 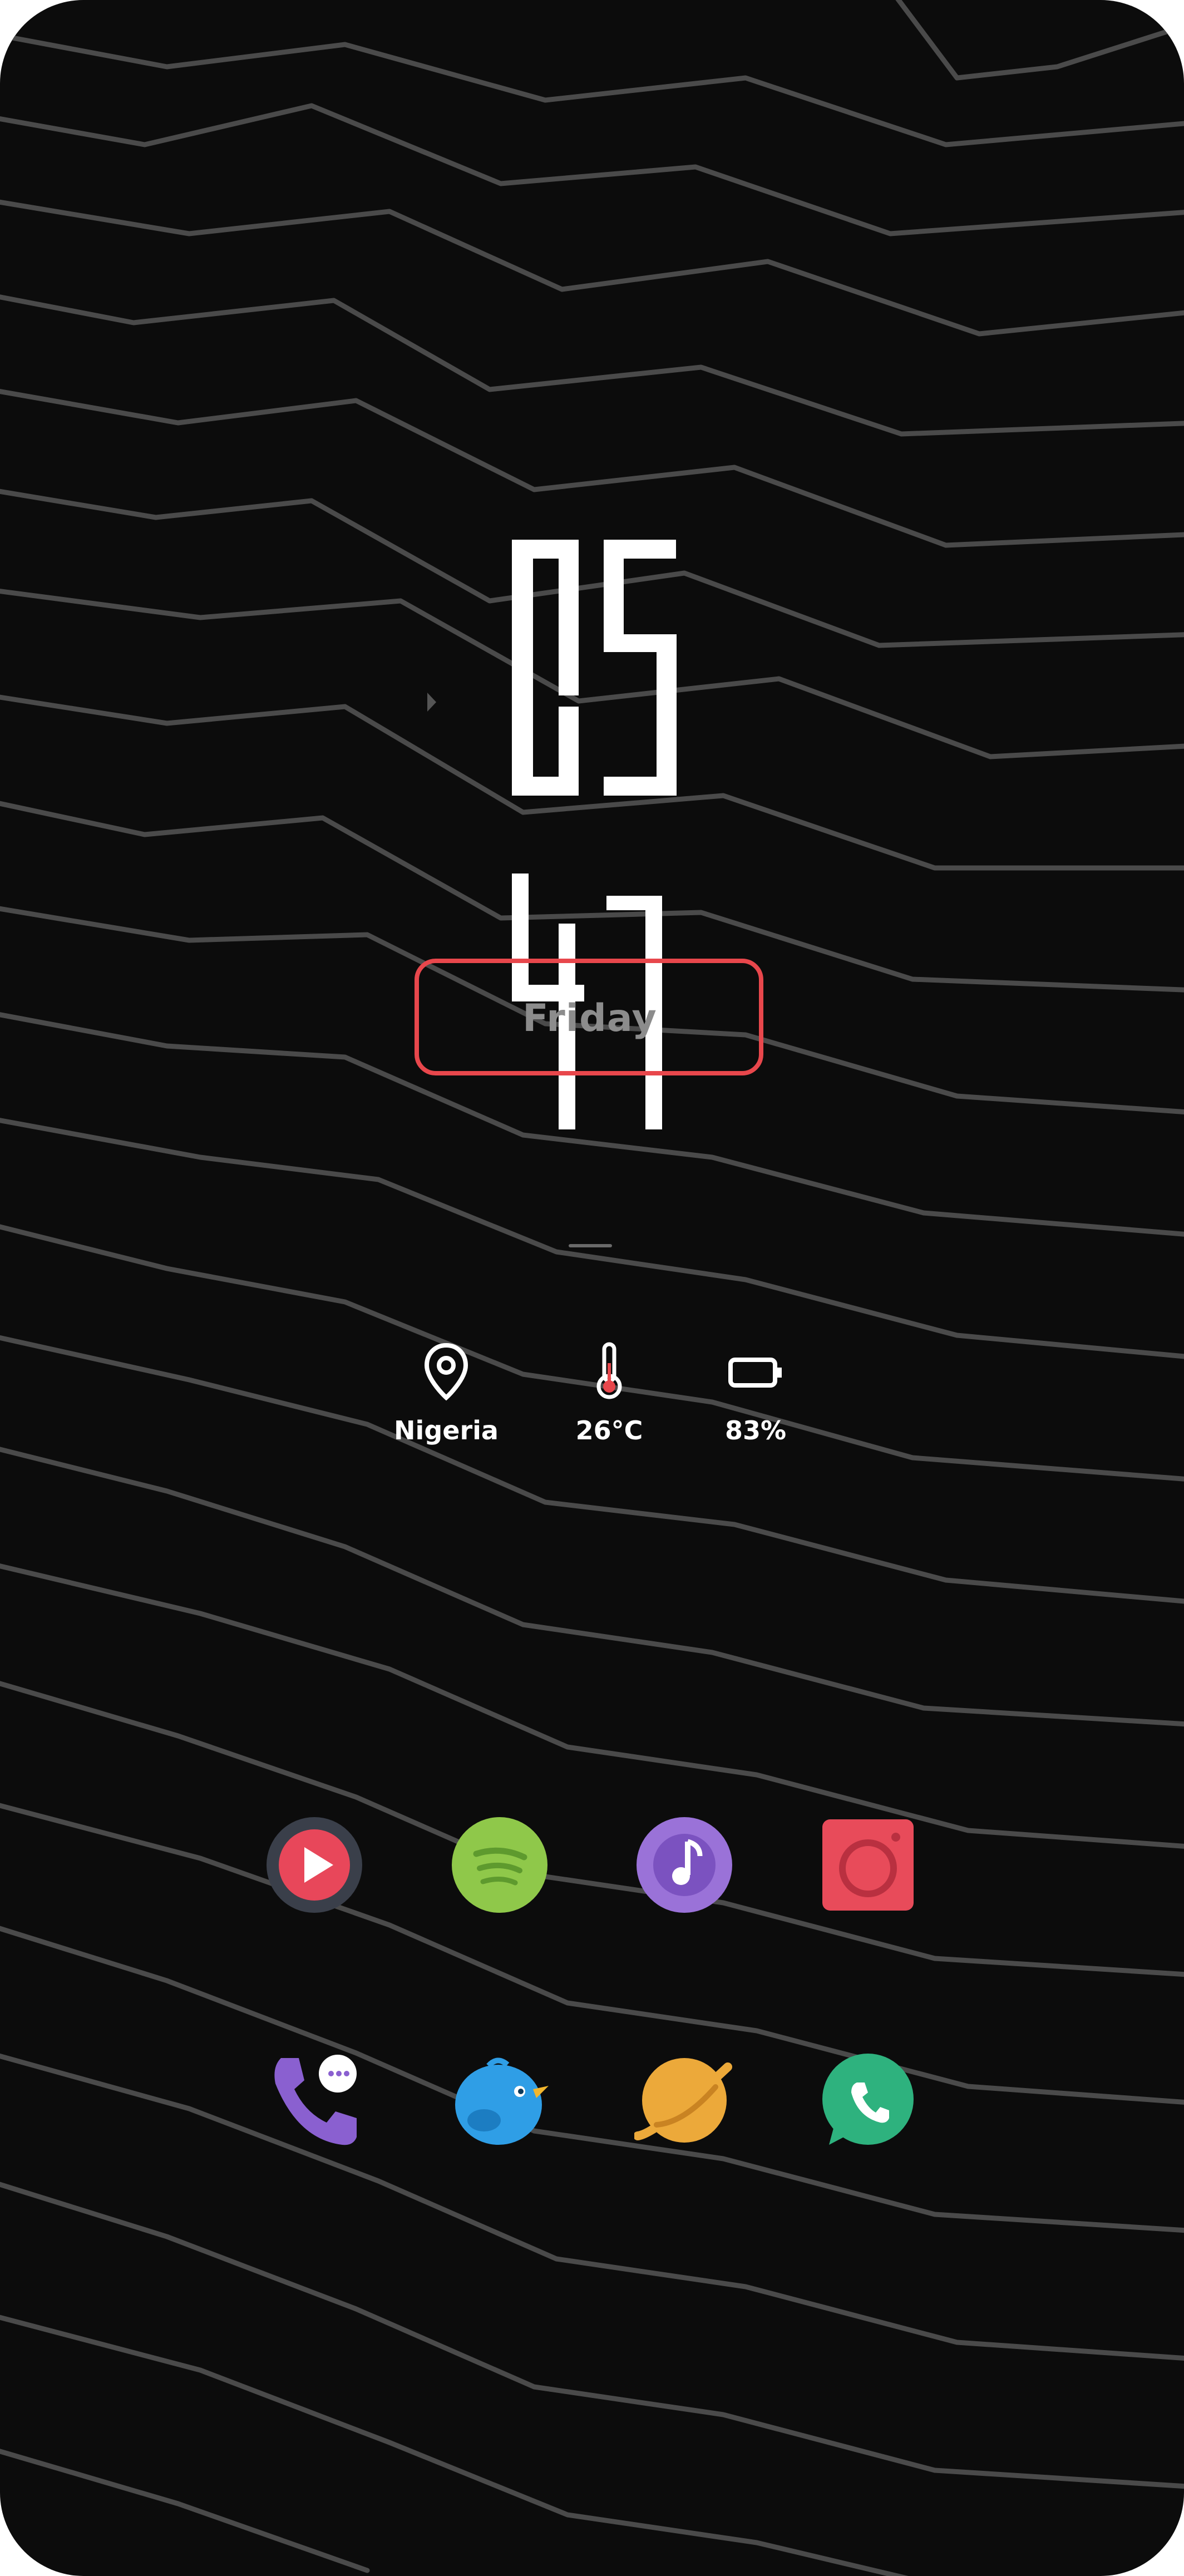 I want to click on camera-app, so click(x=868, y=1865).